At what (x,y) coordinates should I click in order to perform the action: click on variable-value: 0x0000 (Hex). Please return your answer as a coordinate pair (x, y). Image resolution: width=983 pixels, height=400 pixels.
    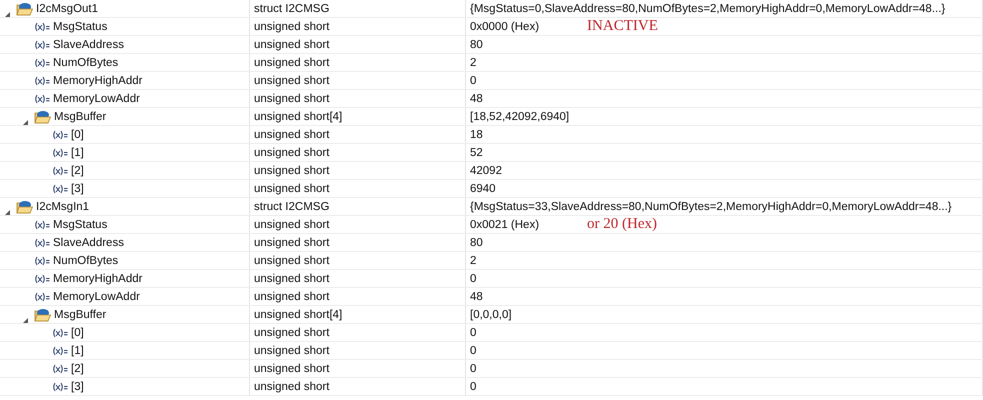
    Looking at the image, I should click on (505, 26).